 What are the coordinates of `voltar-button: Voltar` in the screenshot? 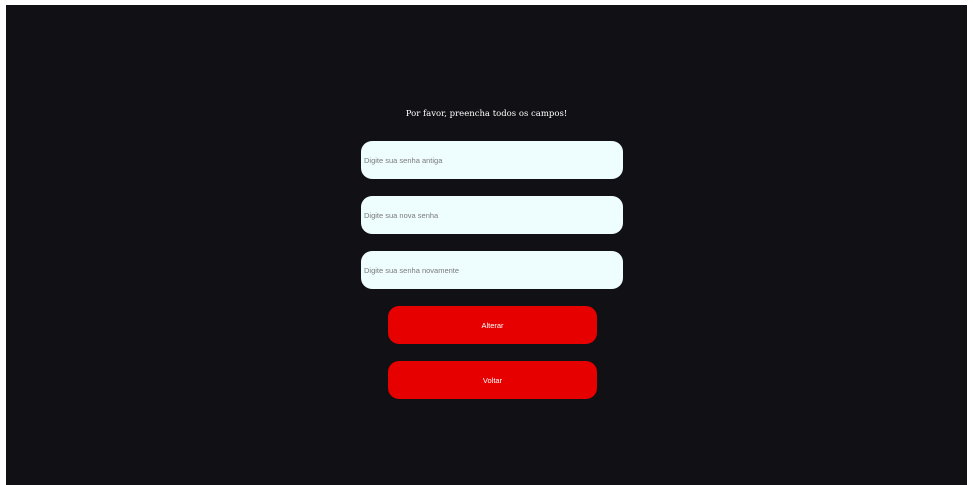 It's located at (492, 380).